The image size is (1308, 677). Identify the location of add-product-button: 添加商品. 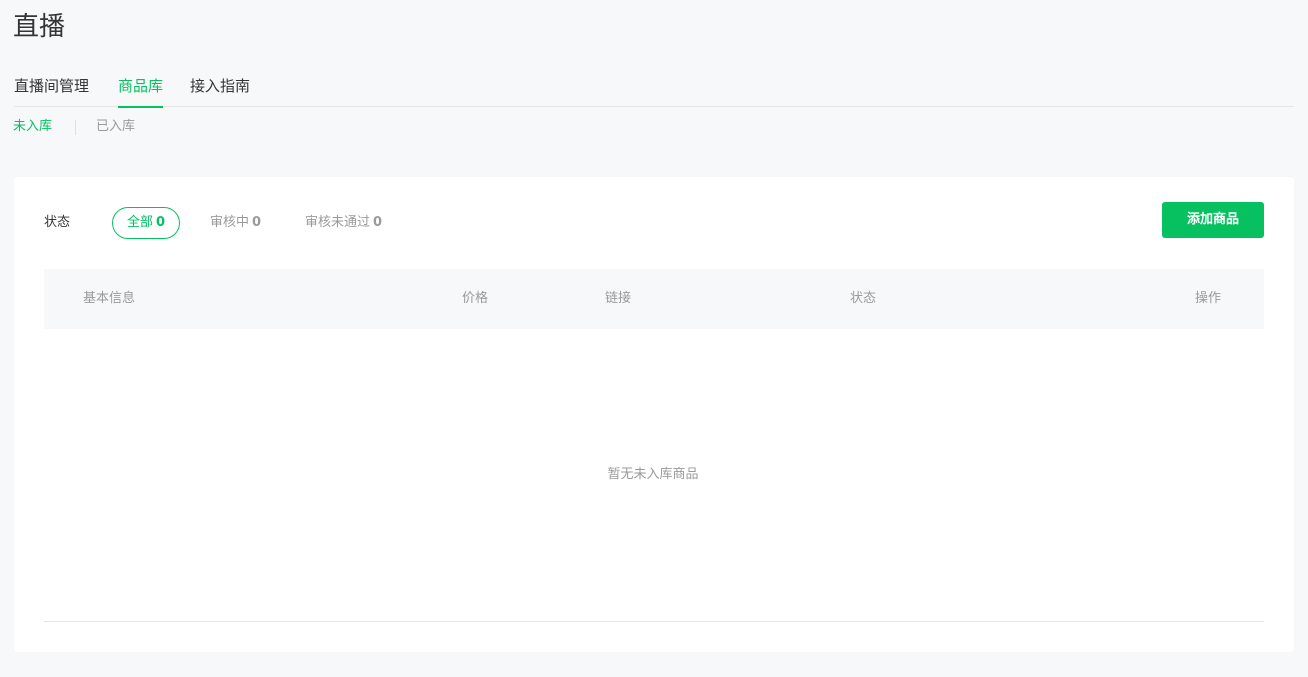
(1213, 220).